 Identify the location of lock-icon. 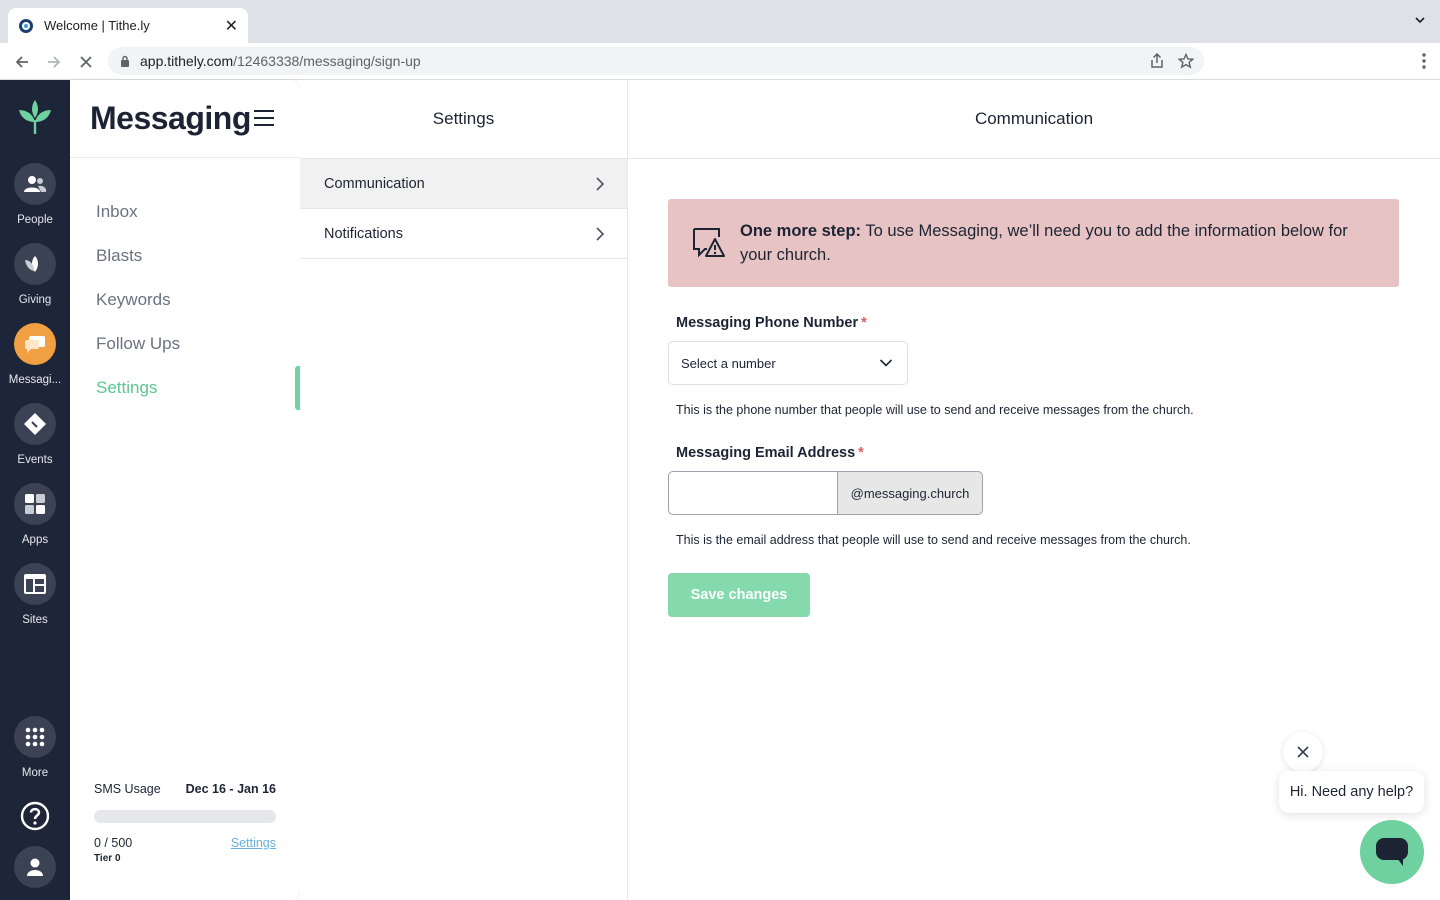
(125, 61).